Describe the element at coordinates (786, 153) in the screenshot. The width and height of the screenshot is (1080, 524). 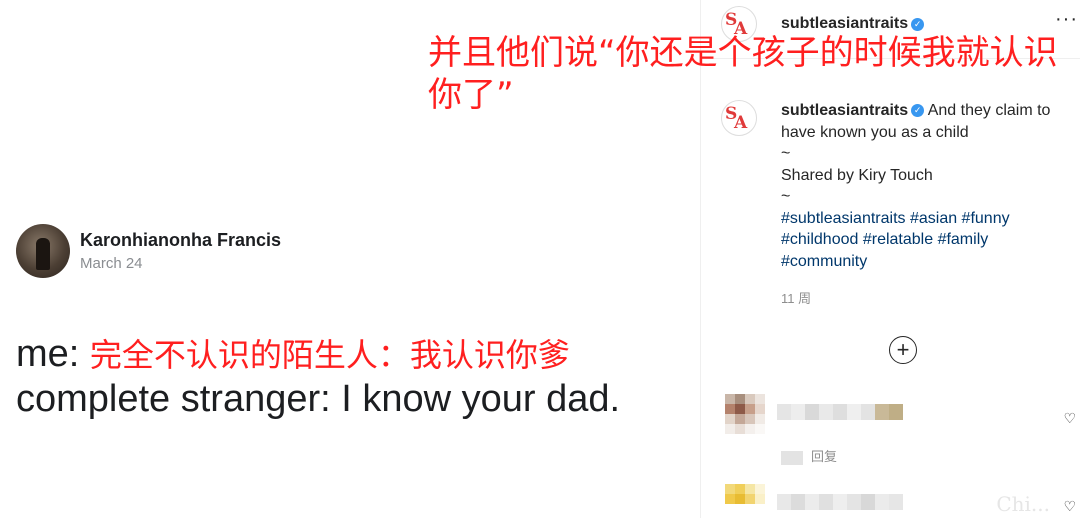
I see `caption-tilde: ~` at that location.